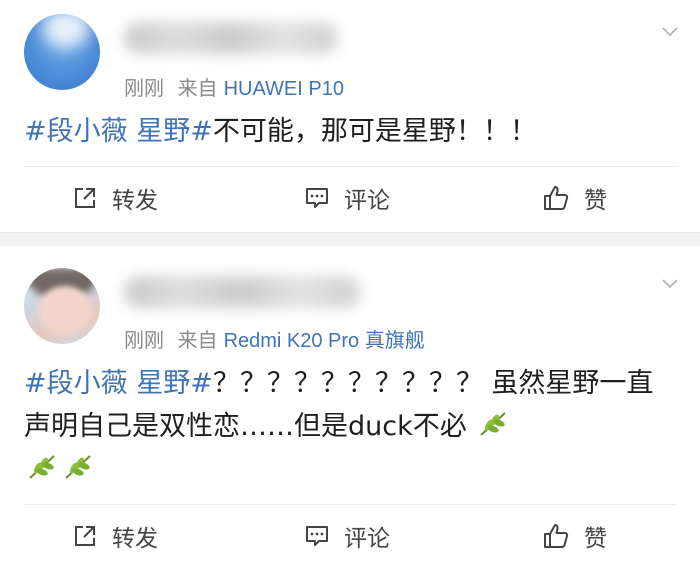  What do you see at coordinates (350, 239) in the screenshot?
I see `post-separator` at bounding box center [350, 239].